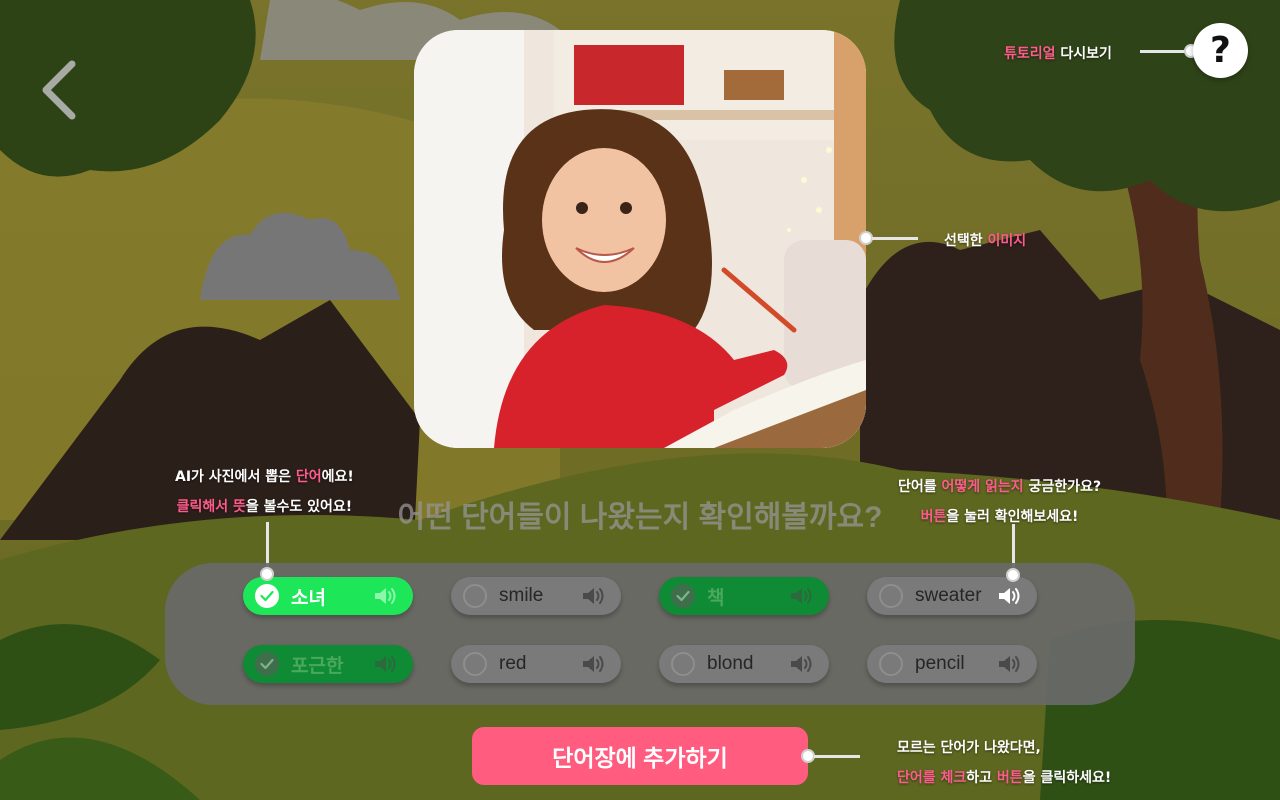 This screenshot has width=1280, height=800. I want to click on word-label: 책, so click(716, 598).